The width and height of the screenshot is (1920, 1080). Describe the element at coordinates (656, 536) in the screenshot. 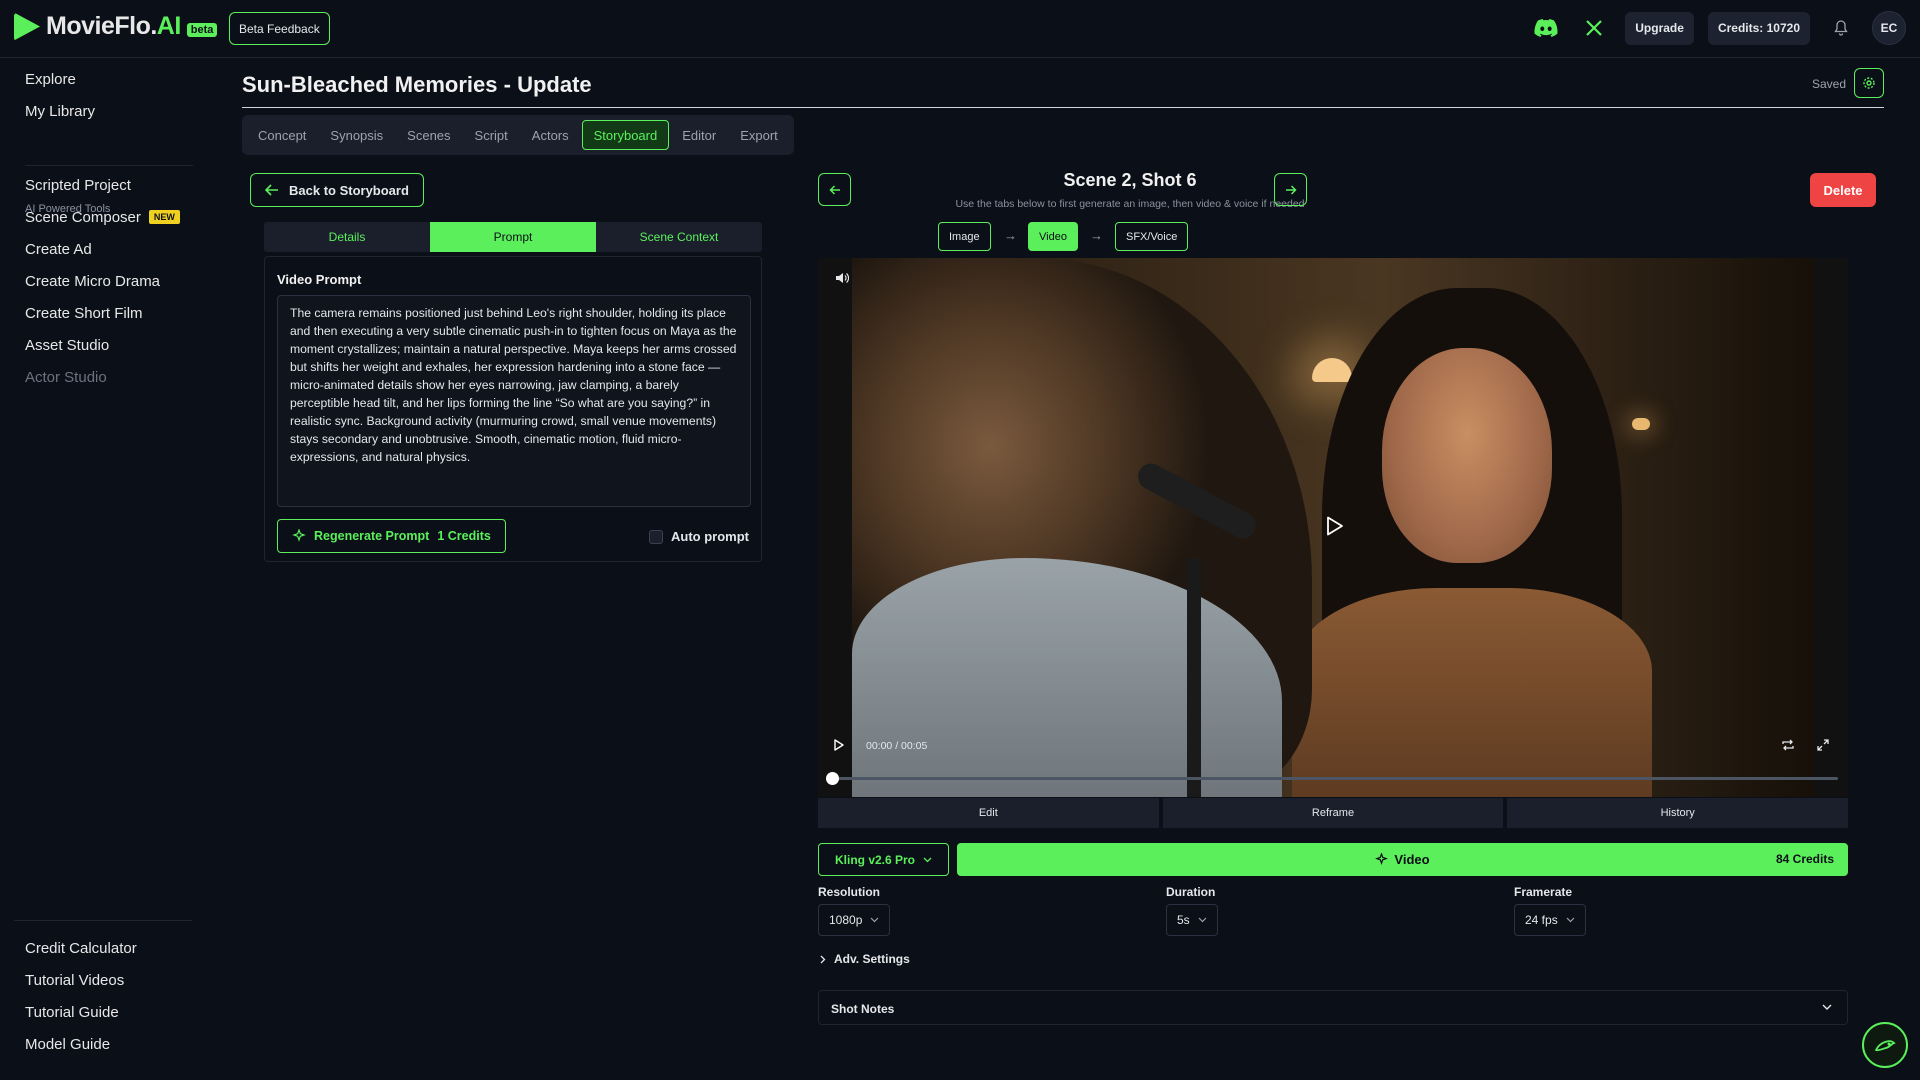

I see `auto-prompt-checkbox` at that location.